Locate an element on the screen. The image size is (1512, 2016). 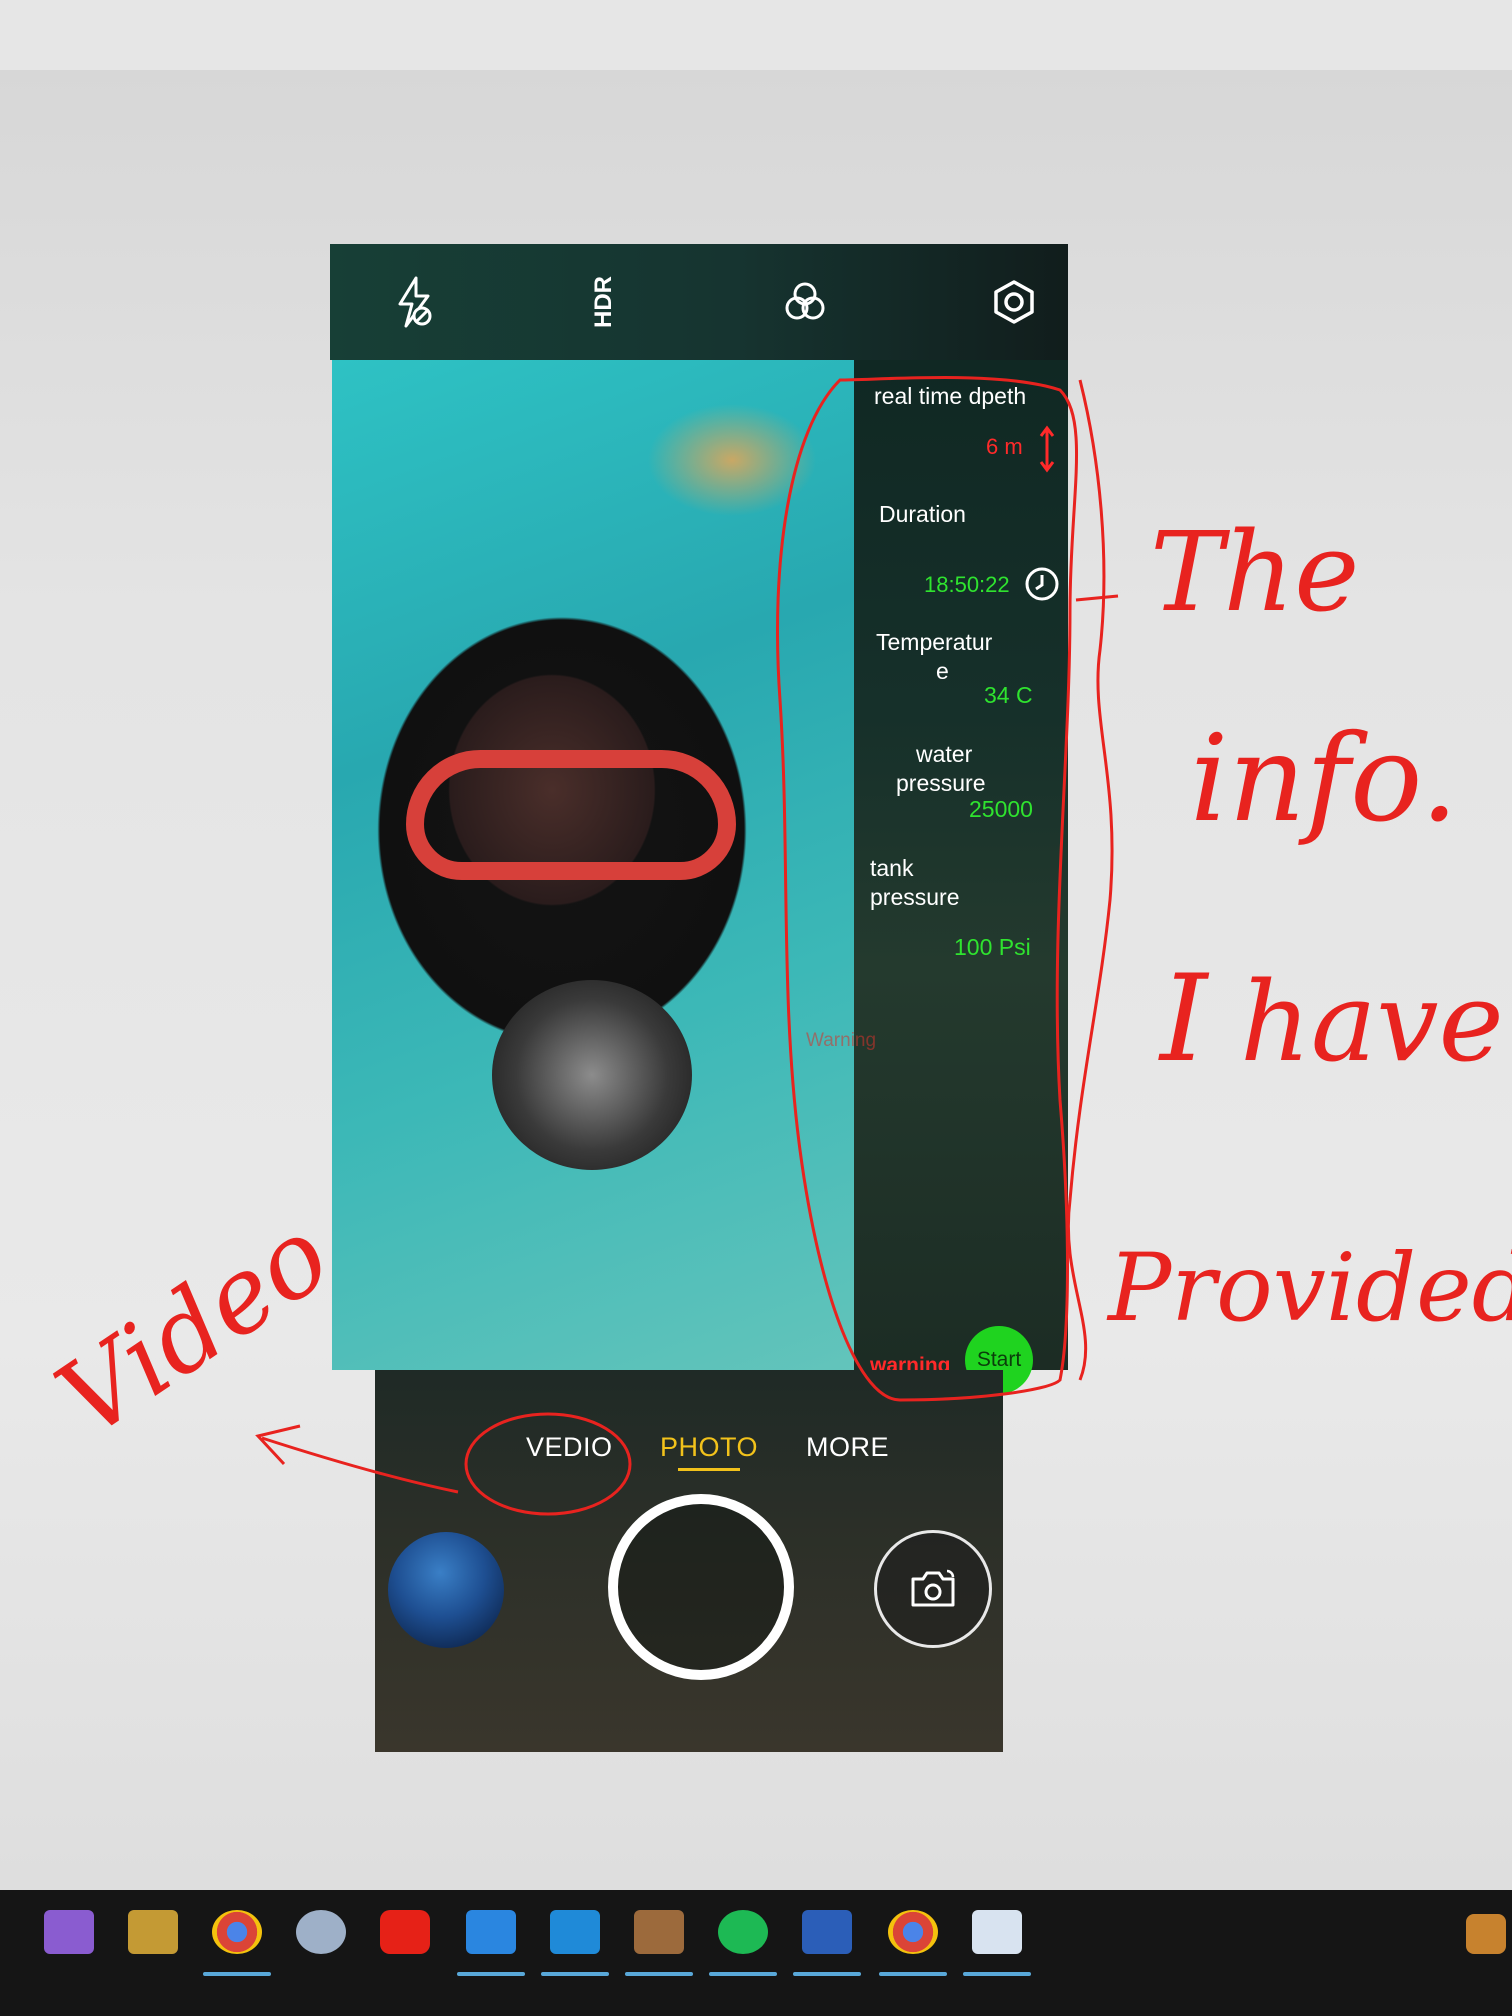
chrome-profile-icon is located at coordinates (913, 1932).